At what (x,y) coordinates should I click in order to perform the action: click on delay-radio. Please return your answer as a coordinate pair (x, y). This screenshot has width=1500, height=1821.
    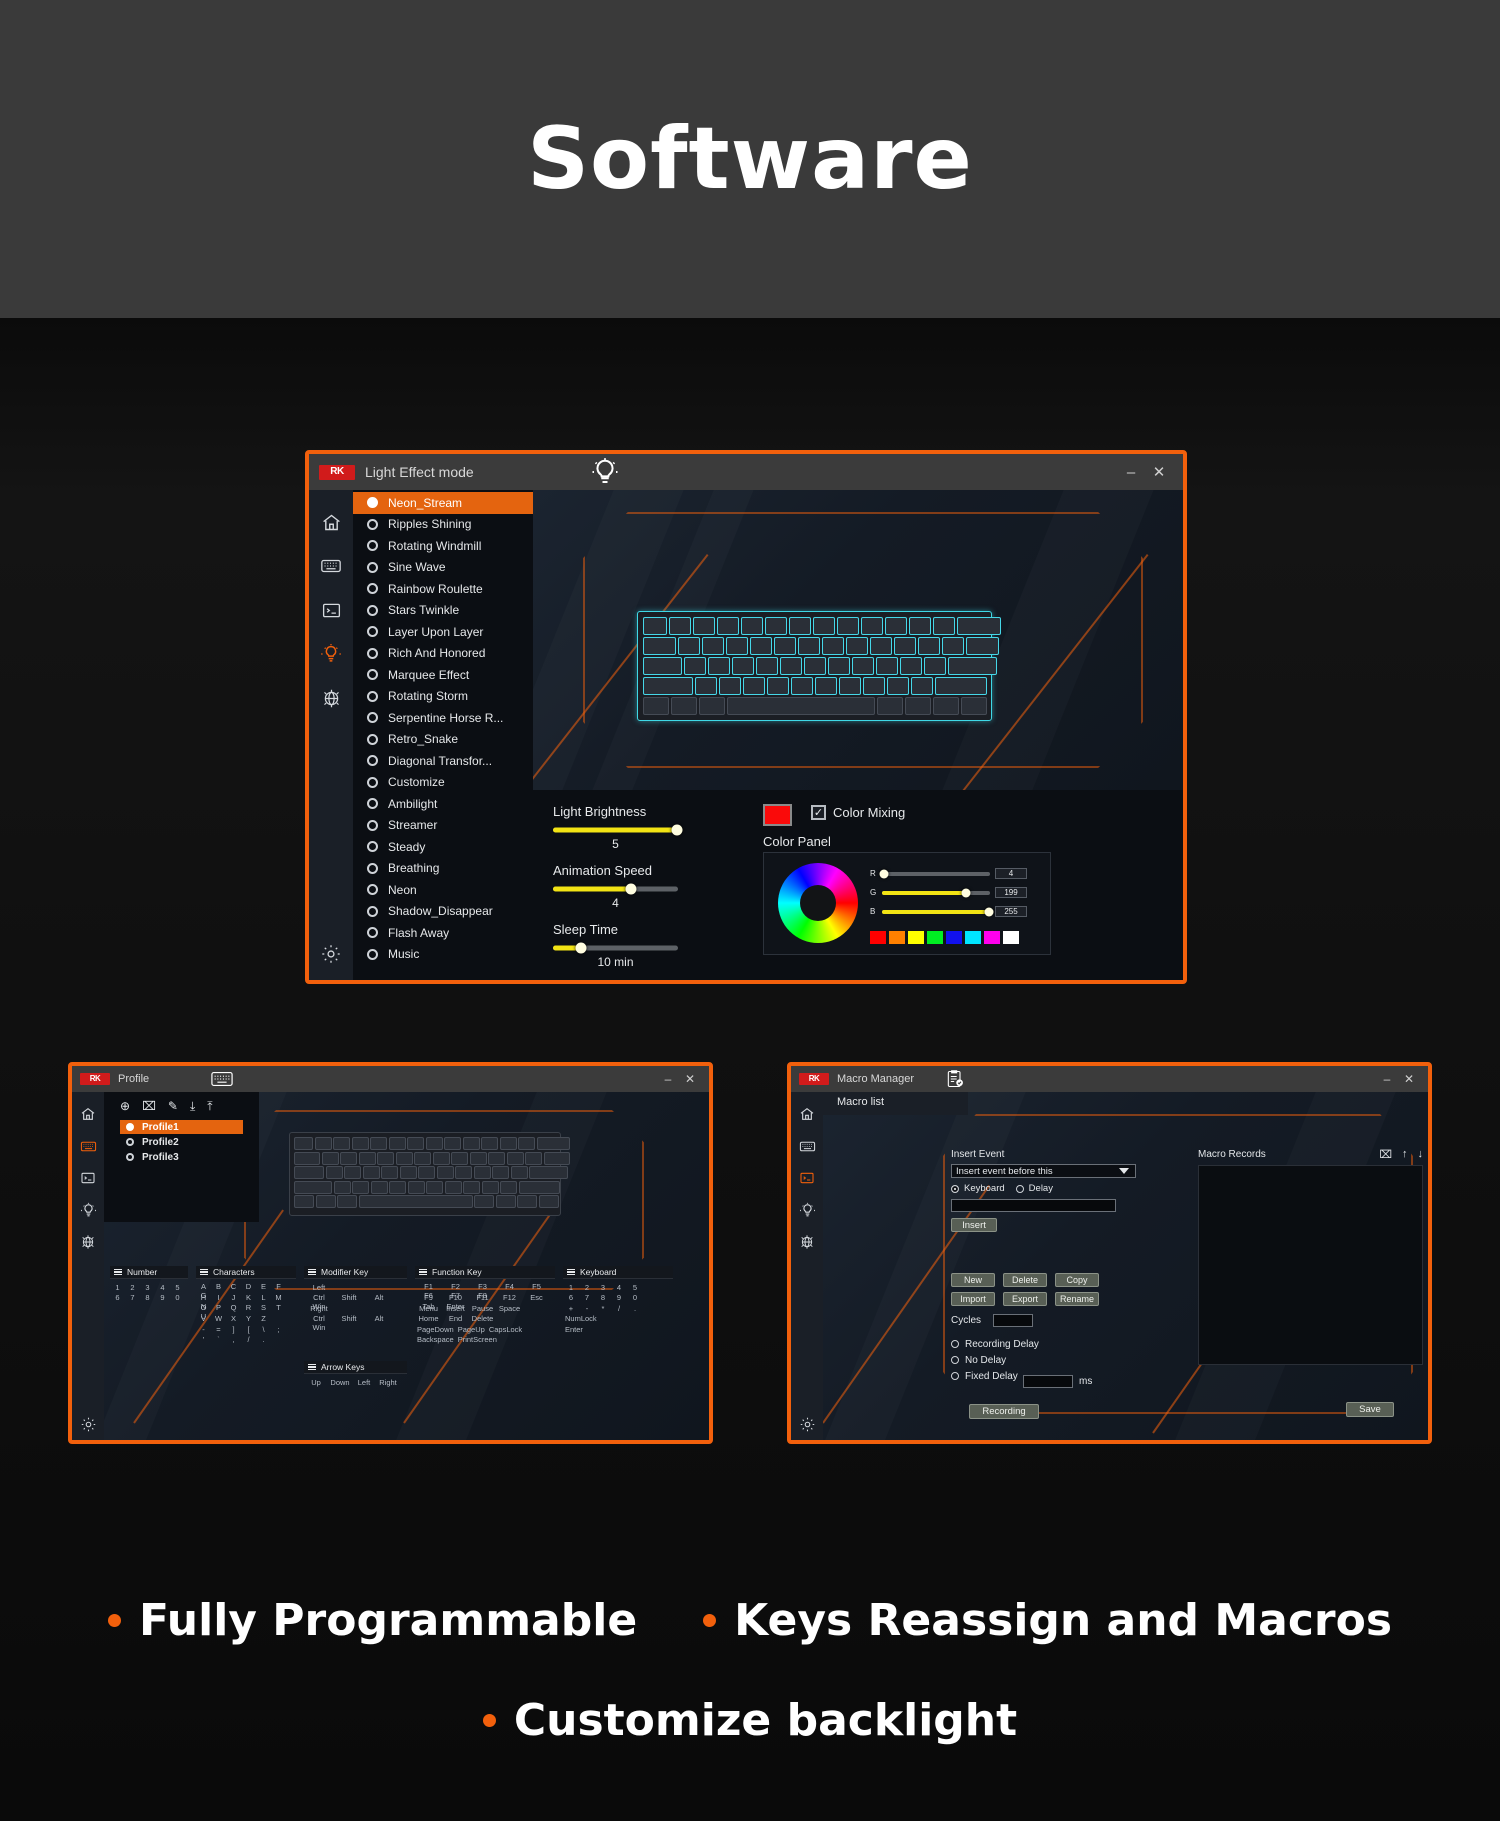
    Looking at the image, I should click on (1019, 1188).